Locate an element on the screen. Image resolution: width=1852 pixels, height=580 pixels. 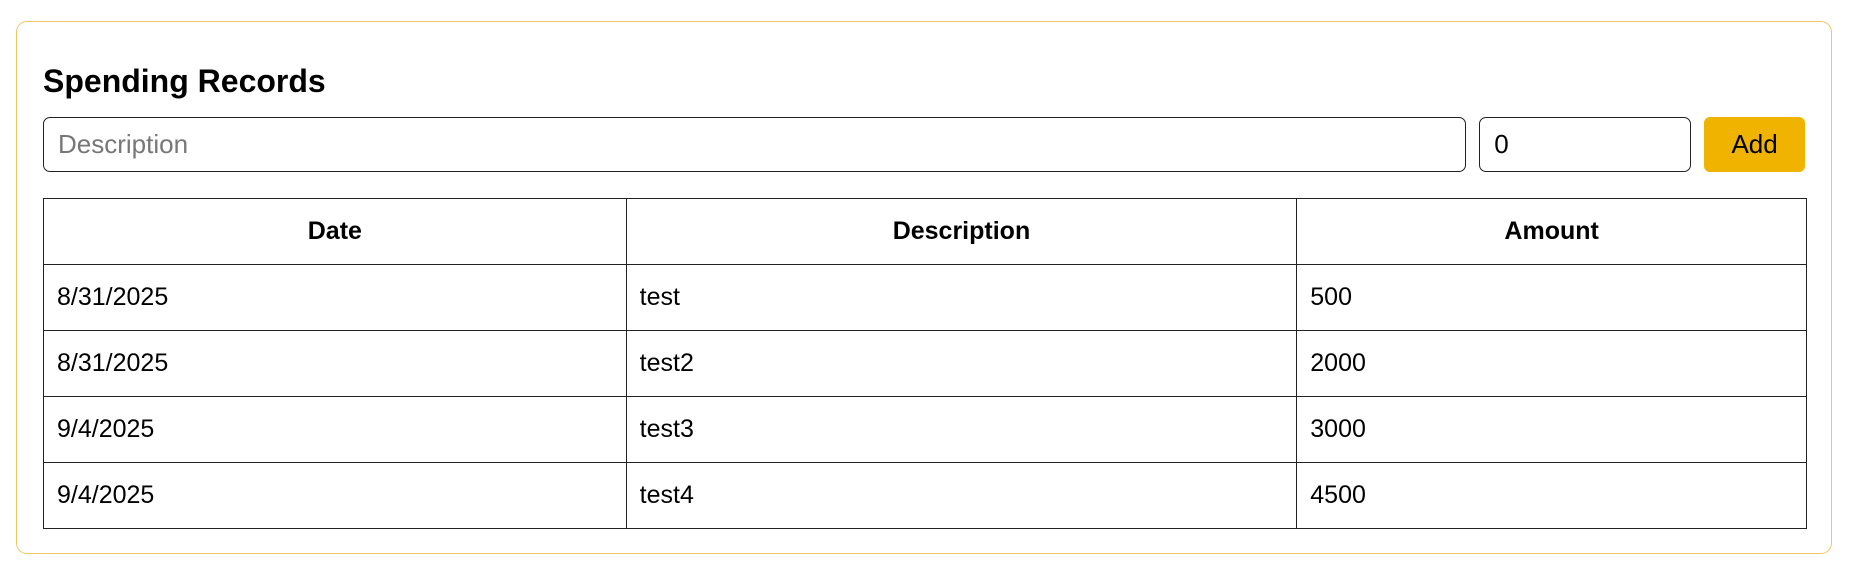
cell-description: test2 is located at coordinates (961, 363).